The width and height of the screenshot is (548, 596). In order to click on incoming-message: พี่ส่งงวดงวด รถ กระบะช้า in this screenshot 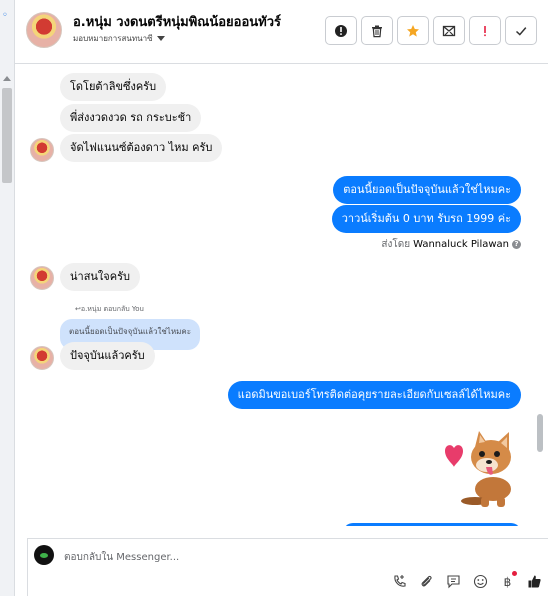, I will do `click(131, 118)`.